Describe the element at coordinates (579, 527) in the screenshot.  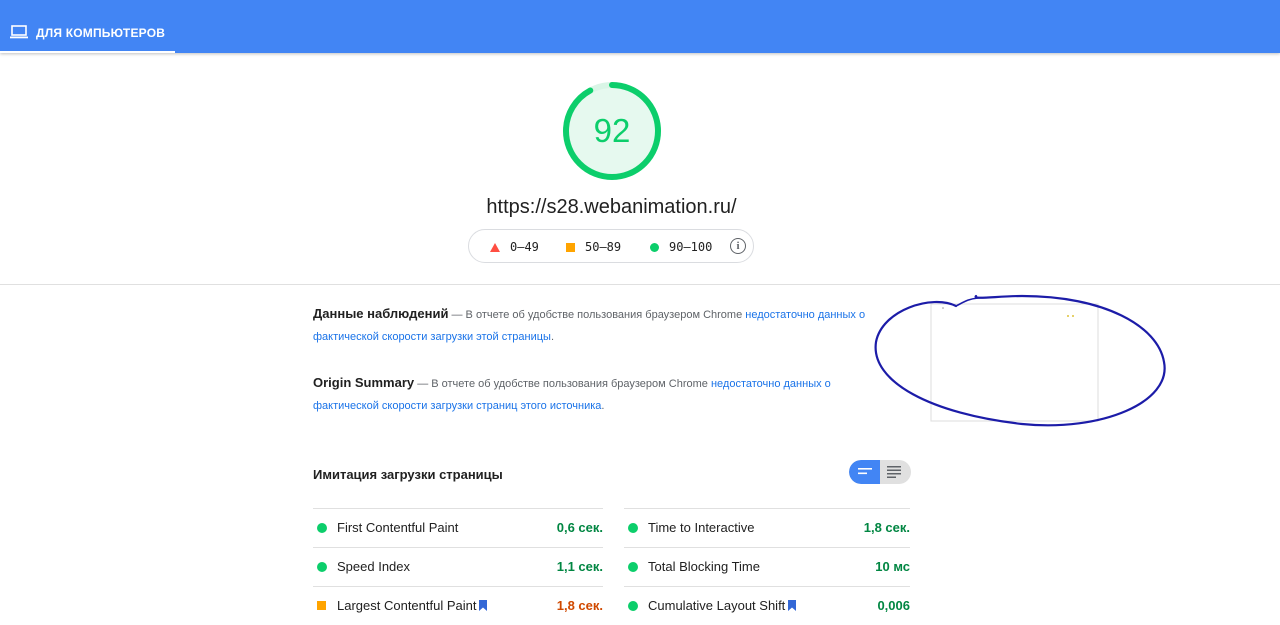
I see `metric-value: 0,6 сек.` at that location.